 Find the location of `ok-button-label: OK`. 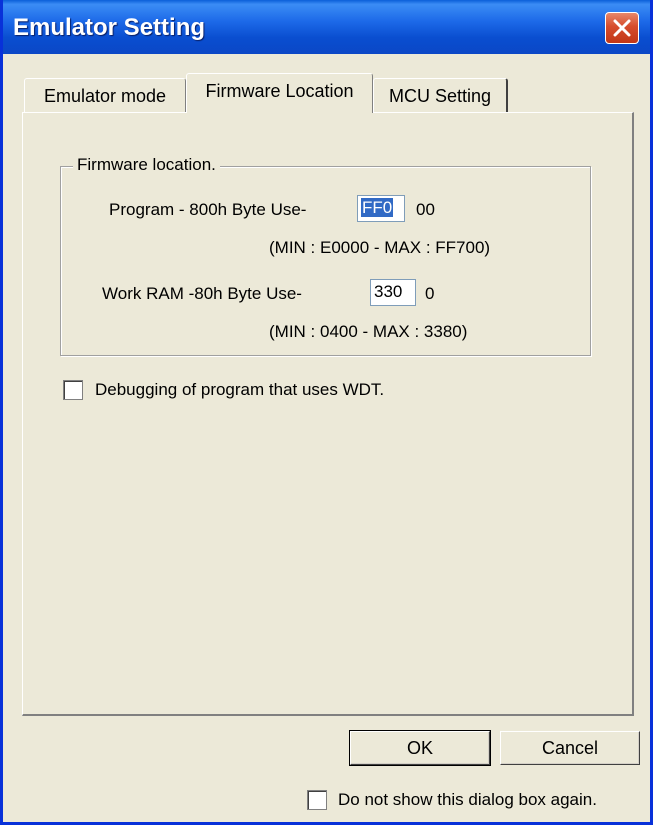

ok-button-label: OK is located at coordinates (419, 748).